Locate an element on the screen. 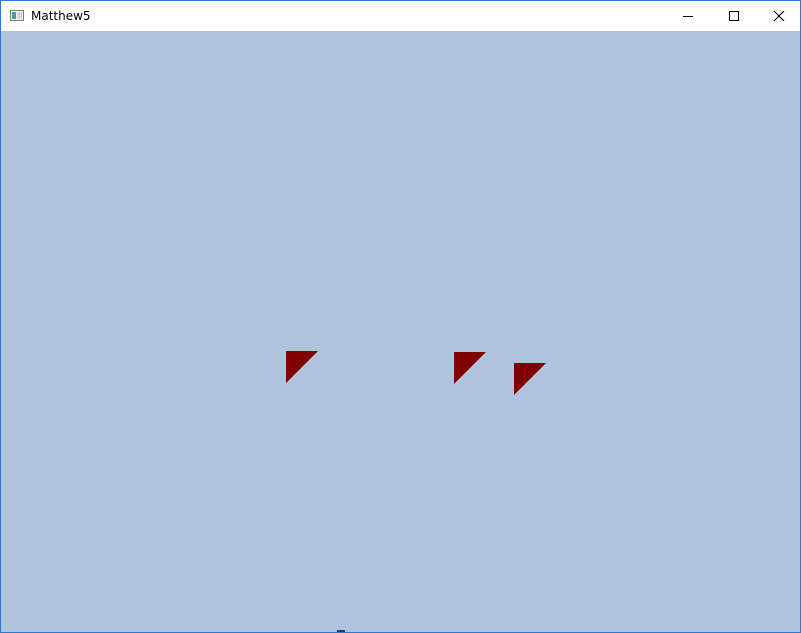 The image size is (801, 633). minimize-icon is located at coordinates (688, 16).